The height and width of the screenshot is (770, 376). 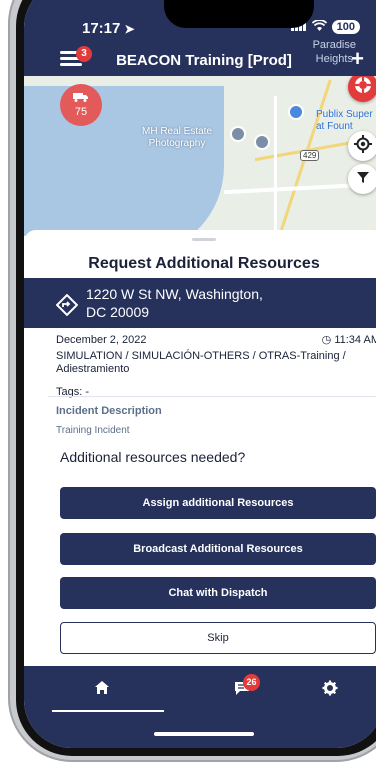 I want to click on description-heading: Incident Description, so click(x=109, y=411).